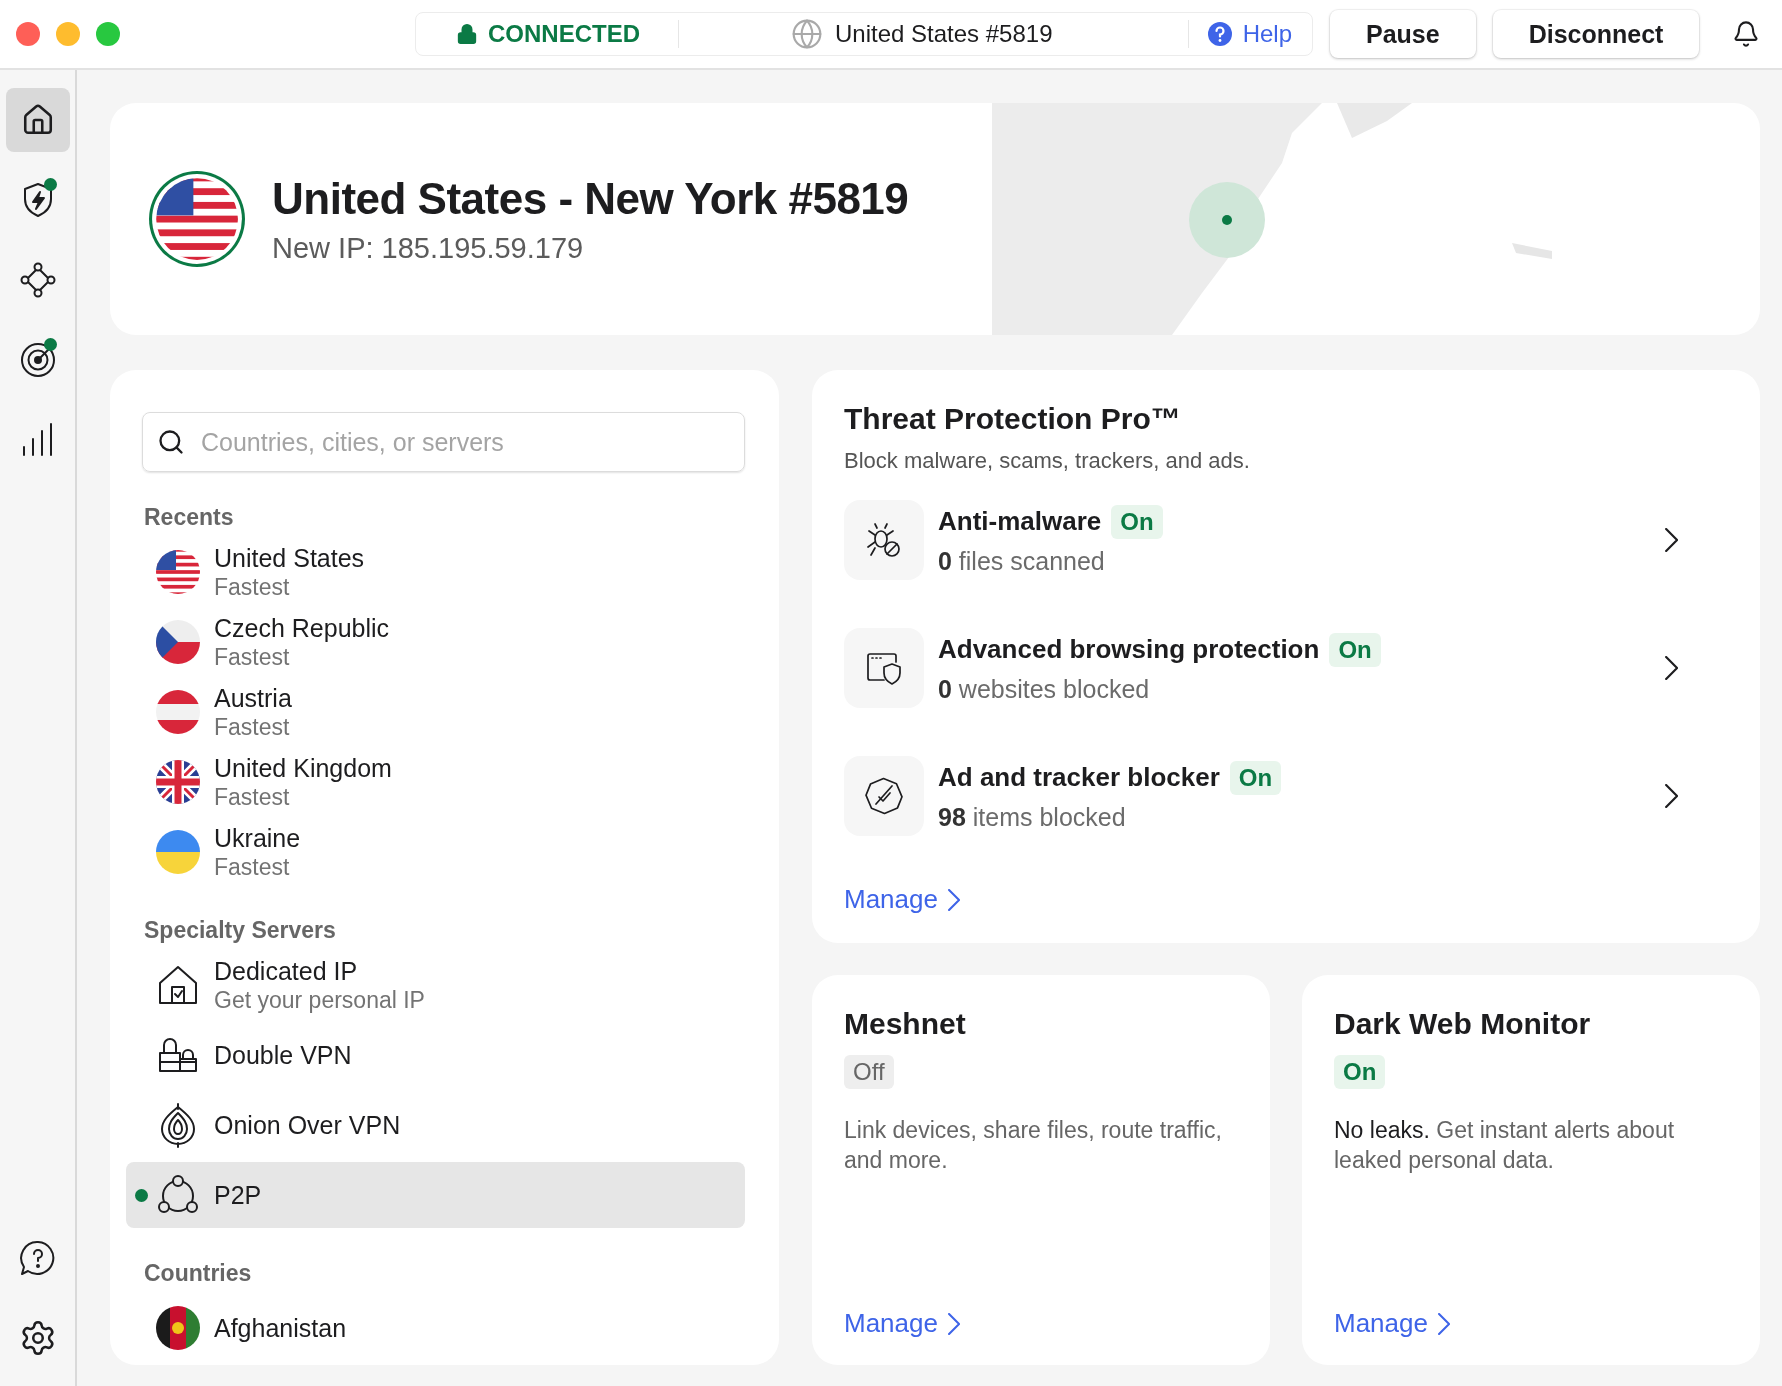  I want to click on server-row: Ukraine Fastest, so click(435, 852).